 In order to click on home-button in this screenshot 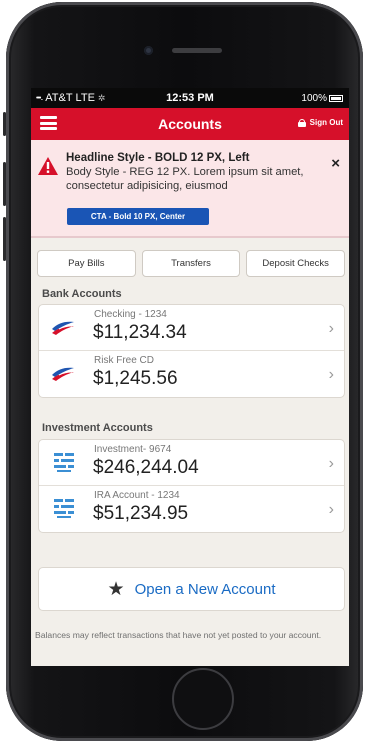, I will do `click(203, 699)`.